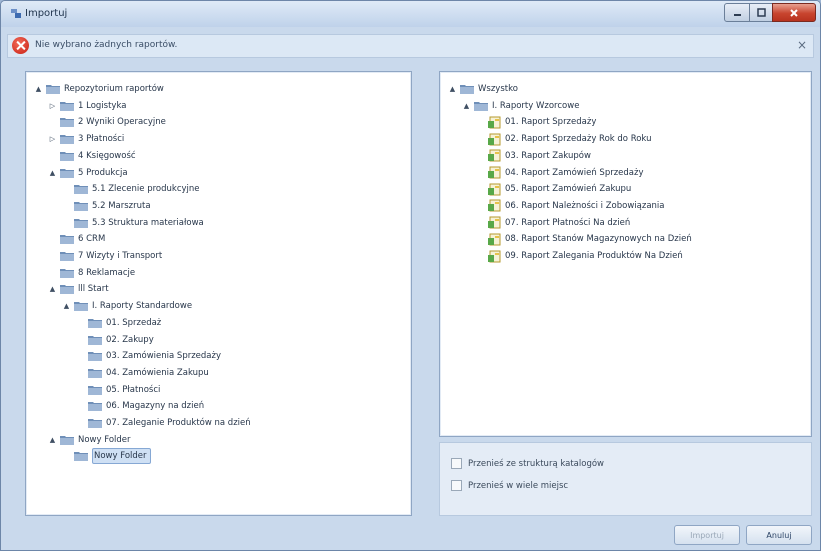  I want to click on tree-node: 06. Magazyny na dzień, so click(140, 406).